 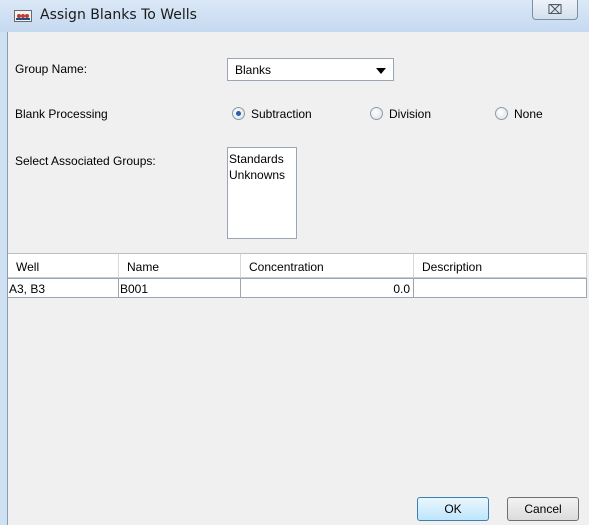 What do you see at coordinates (381, 71) in the screenshot?
I see `chevron-down-icon` at bounding box center [381, 71].